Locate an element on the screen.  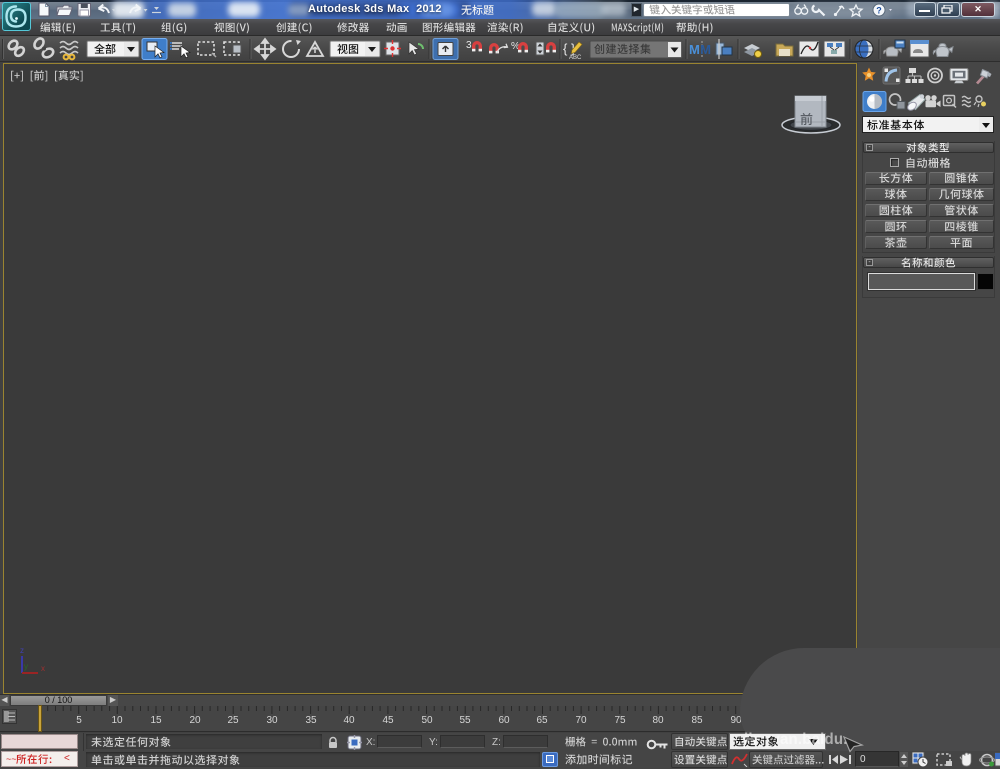
svg-text: 3 is located at coordinates (469, 45).